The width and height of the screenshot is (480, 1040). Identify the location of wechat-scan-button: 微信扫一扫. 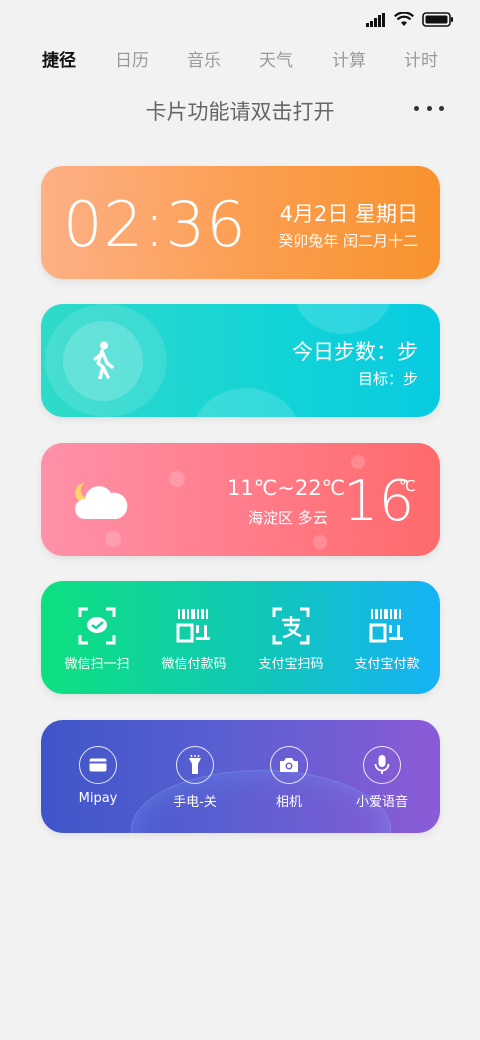
(97, 637).